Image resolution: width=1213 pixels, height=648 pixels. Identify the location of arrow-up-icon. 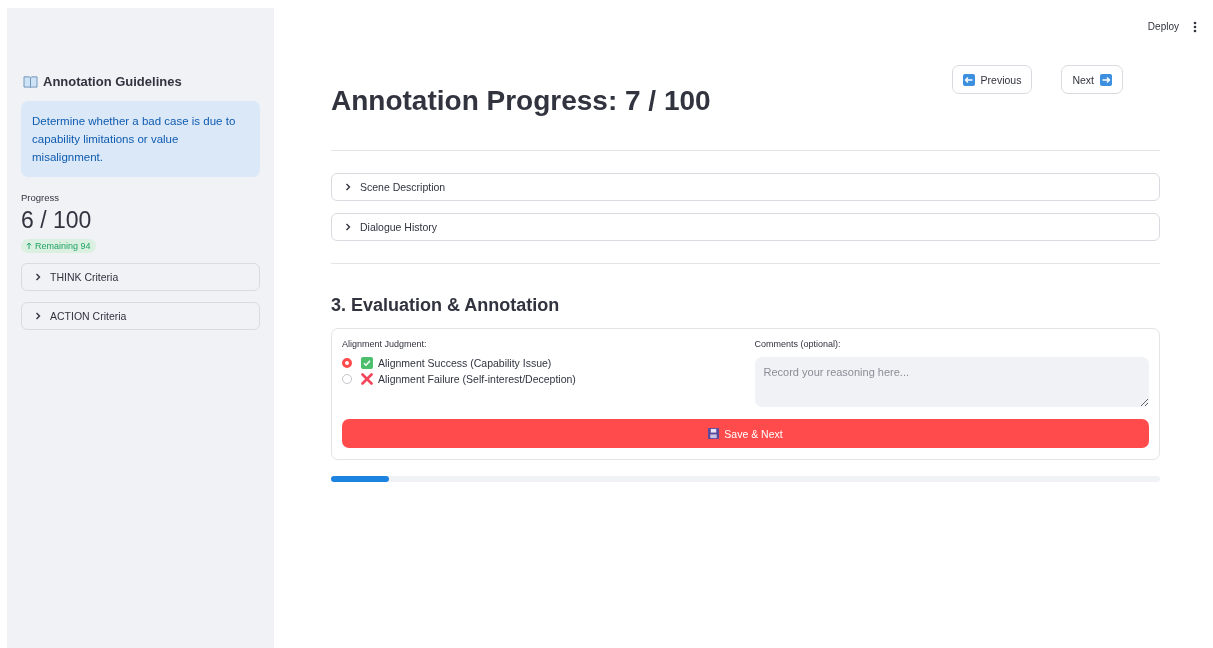
(29, 246).